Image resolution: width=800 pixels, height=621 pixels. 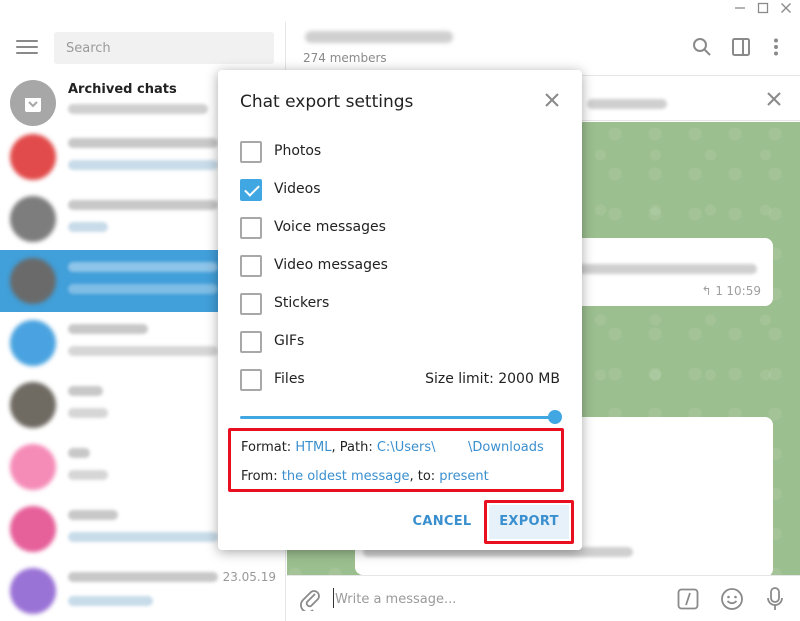 I want to click on close-pinned-icon, so click(x=774, y=101).